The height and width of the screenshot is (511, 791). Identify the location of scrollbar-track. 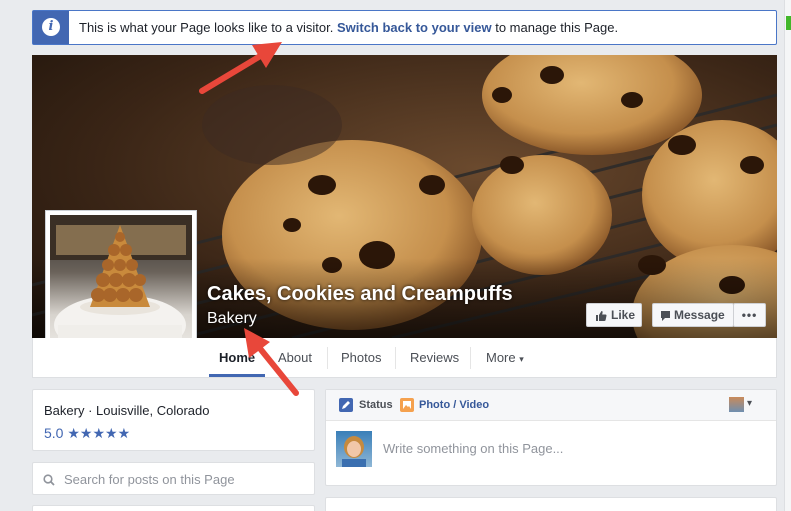
(787, 255).